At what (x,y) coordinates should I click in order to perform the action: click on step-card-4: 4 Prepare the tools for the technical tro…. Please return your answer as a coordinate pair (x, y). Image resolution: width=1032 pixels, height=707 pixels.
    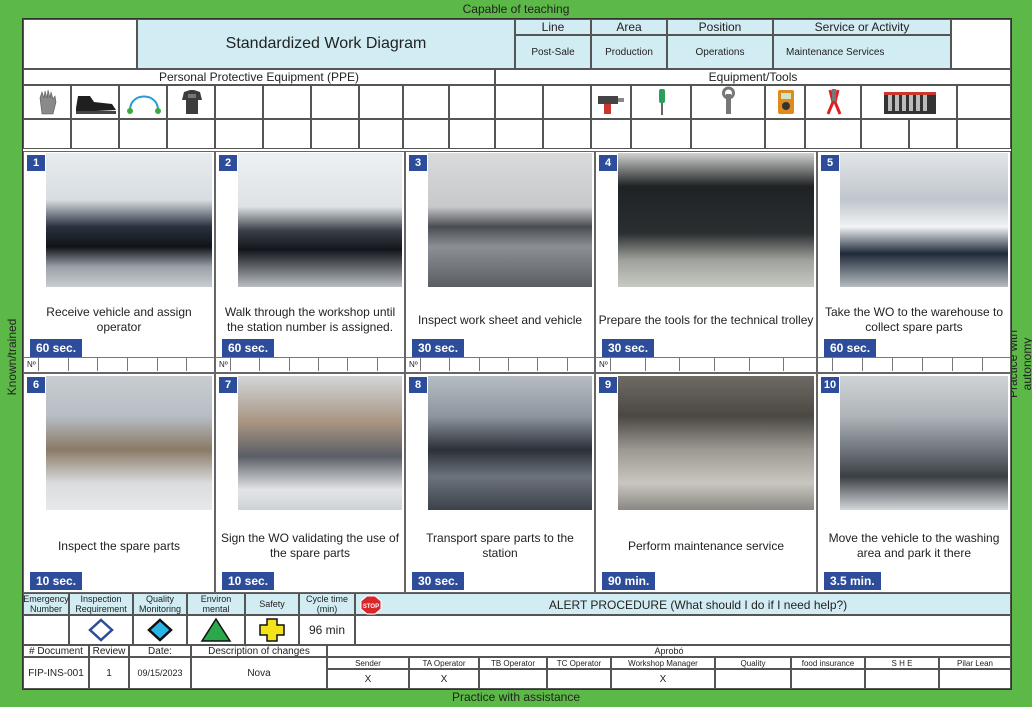
    Looking at the image, I should click on (706, 262).